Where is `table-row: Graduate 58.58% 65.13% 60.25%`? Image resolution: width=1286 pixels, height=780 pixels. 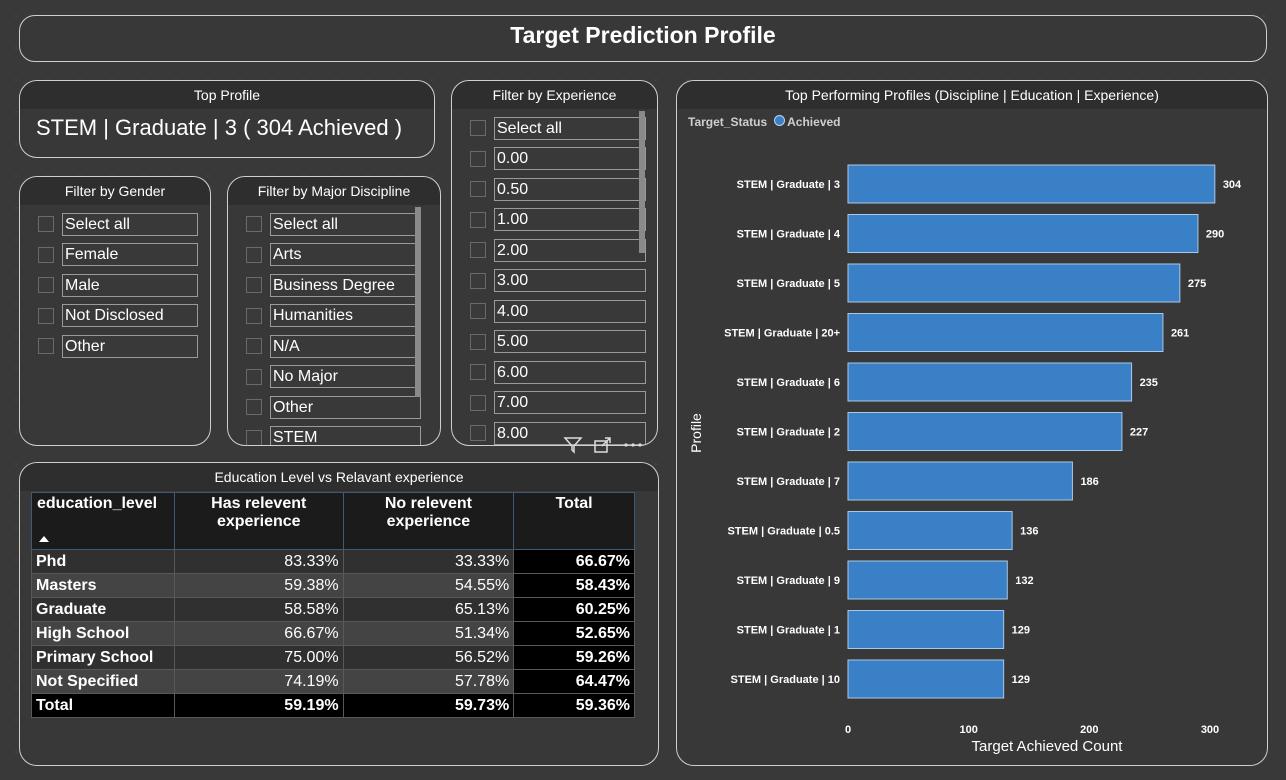
table-row: Graduate 58.58% 65.13% 60.25% is located at coordinates (333, 609).